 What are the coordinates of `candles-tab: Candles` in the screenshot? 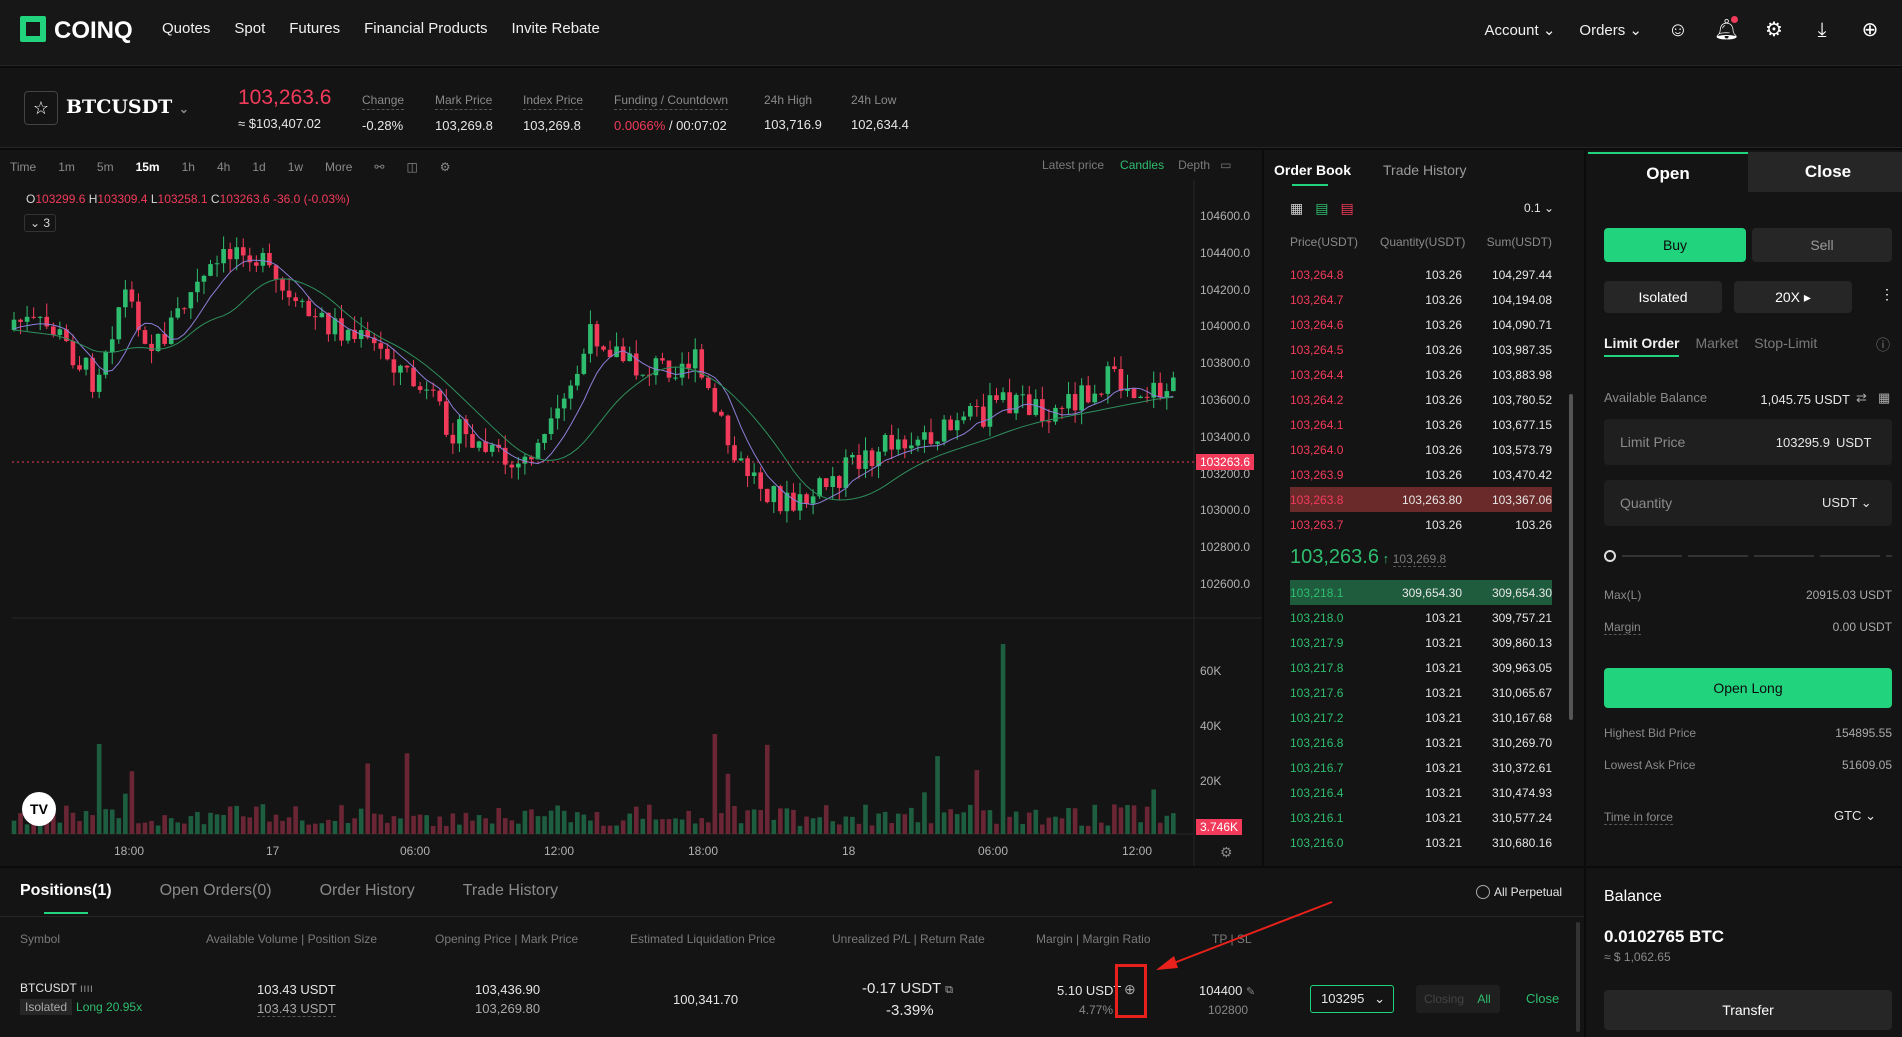 It's located at (1142, 165).